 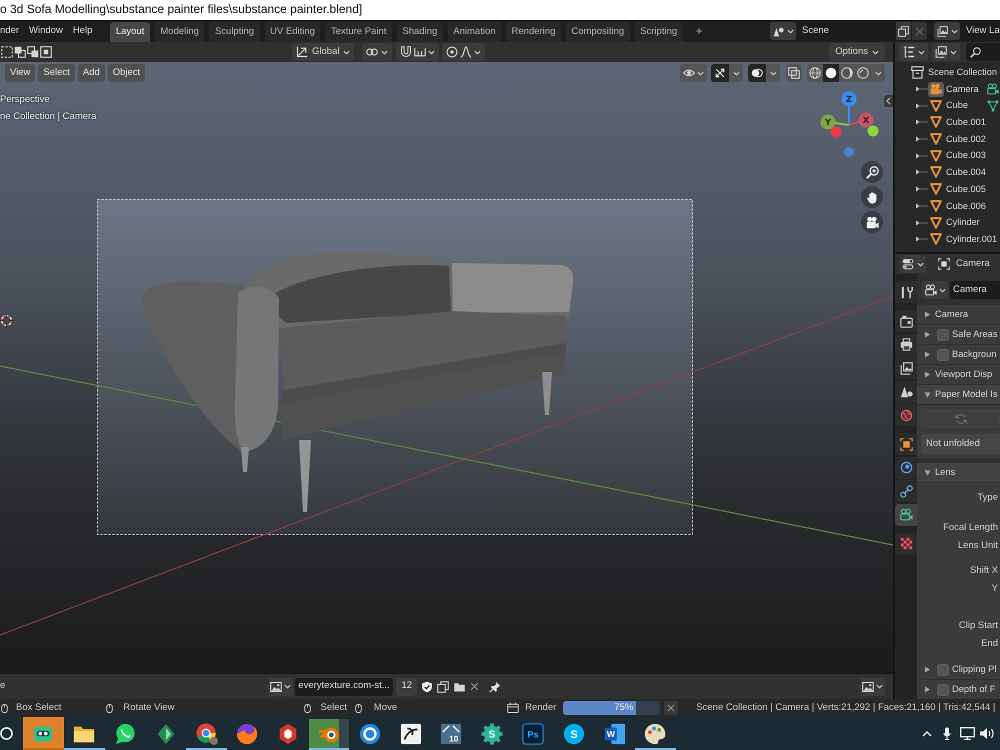 What do you see at coordinates (993, 89) in the screenshot?
I see `camera-outline-icon` at bounding box center [993, 89].